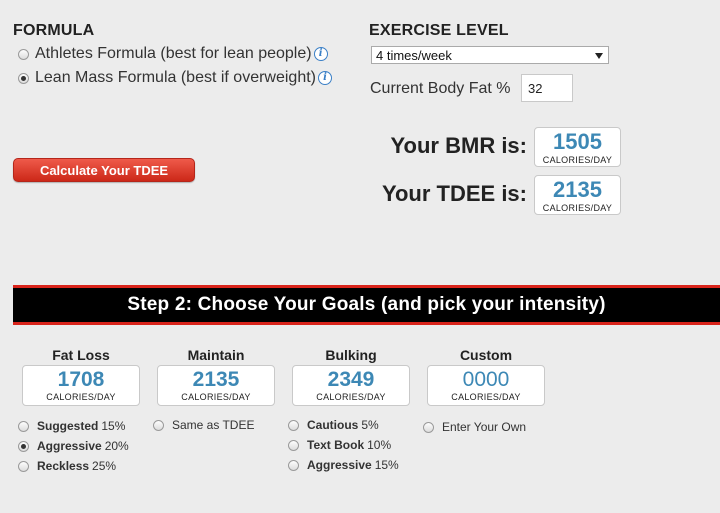 Image resolution: width=720 pixels, height=513 pixels. What do you see at coordinates (104, 170) in the screenshot?
I see `calculate-tdee-button: Calculate Your TDEE` at bounding box center [104, 170].